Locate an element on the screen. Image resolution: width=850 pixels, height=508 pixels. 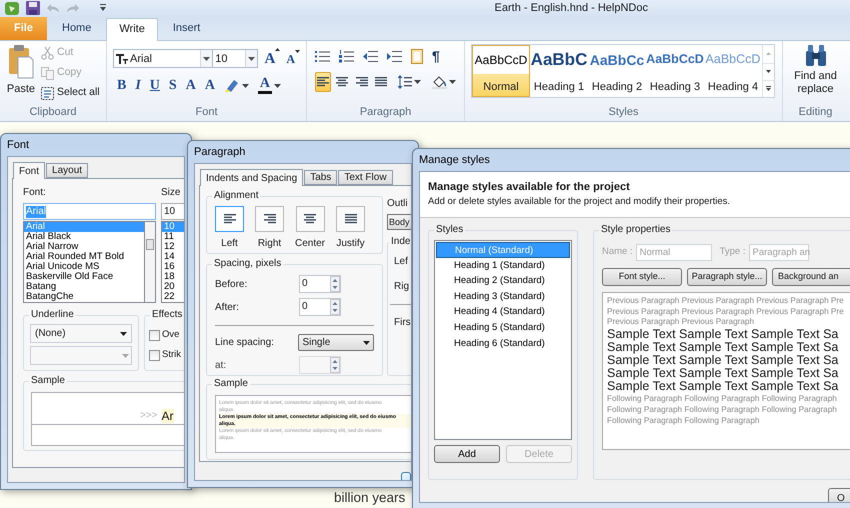
clipboard-button: Select all is located at coordinates (70, 93).